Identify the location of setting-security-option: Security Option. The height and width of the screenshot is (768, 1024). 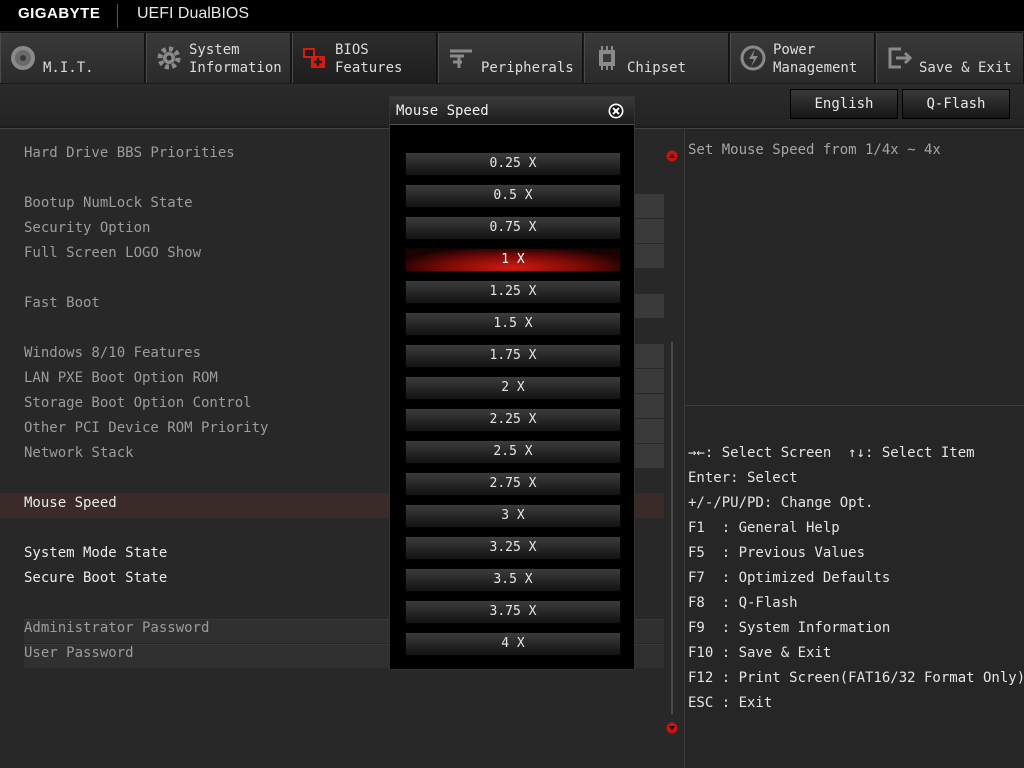
(87, 228).